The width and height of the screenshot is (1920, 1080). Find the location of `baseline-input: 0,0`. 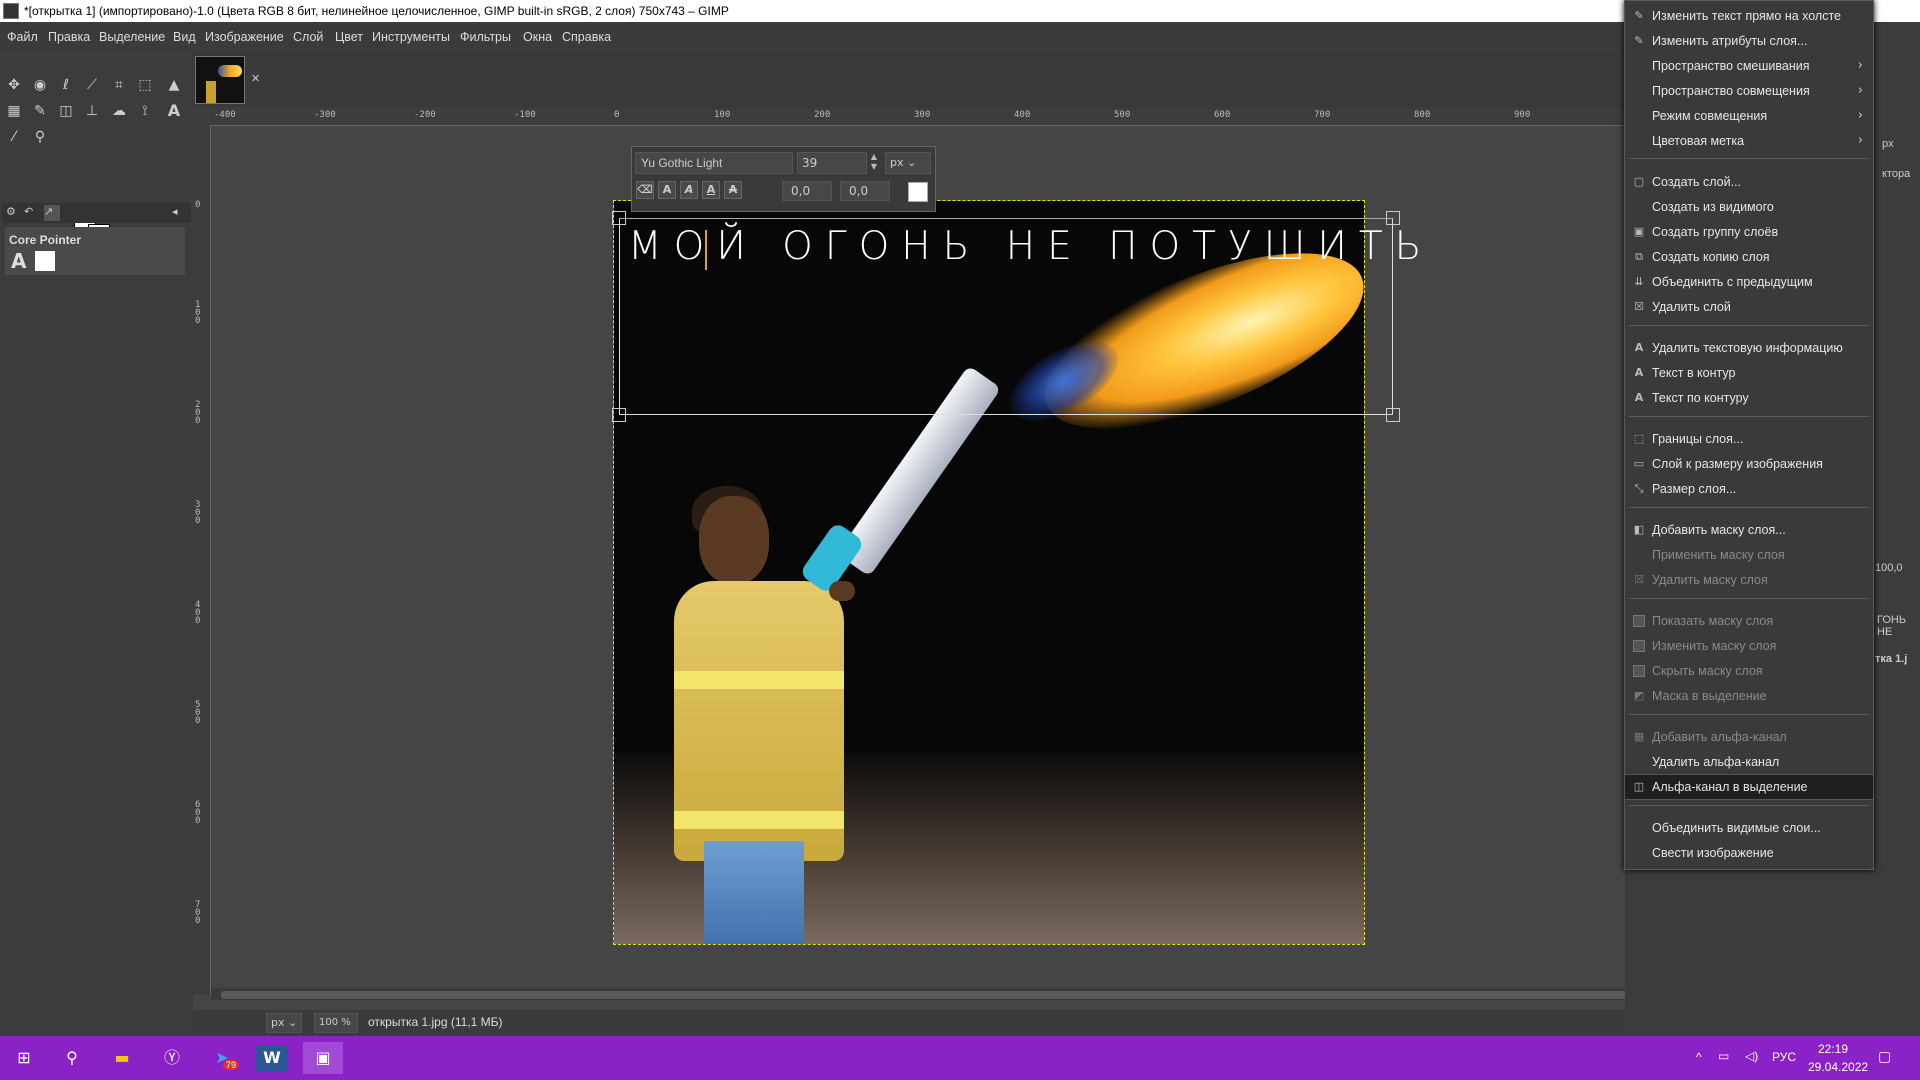

baseline-input: 0,0 is located at coordinates (807, 191).